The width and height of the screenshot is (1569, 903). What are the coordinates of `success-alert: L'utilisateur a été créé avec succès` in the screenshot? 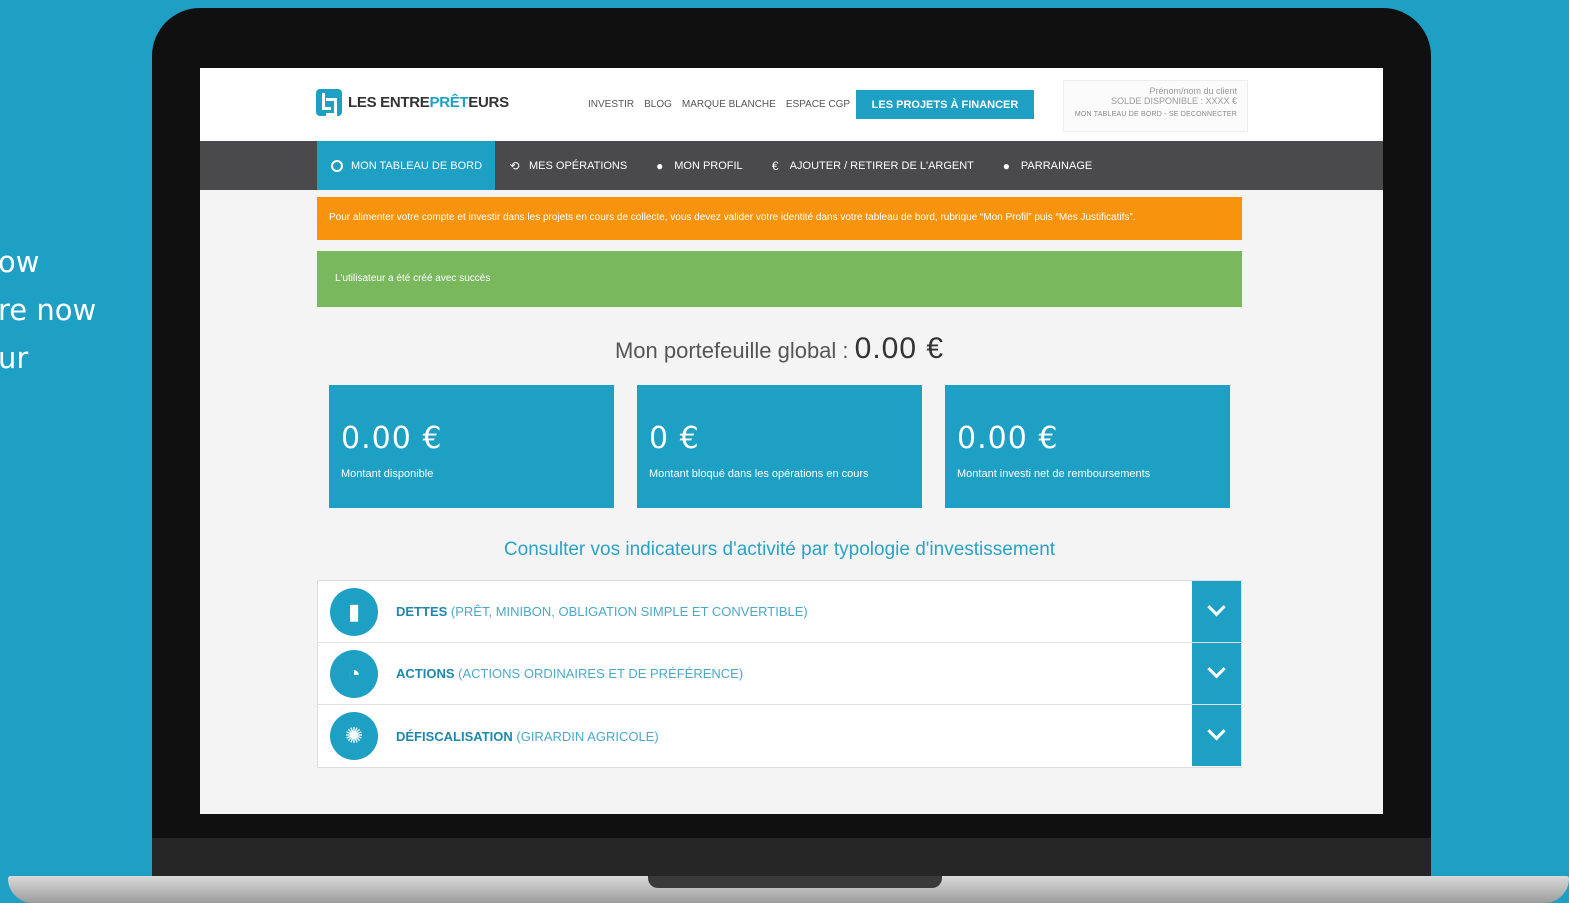 It's located at (779, 279).